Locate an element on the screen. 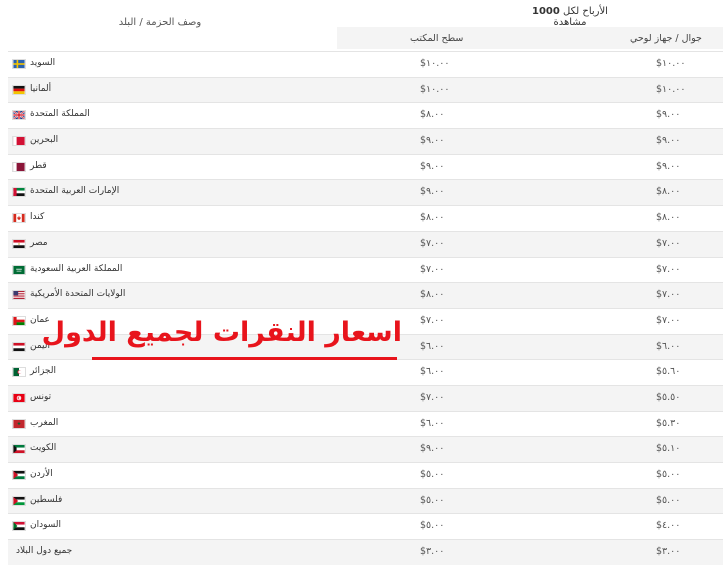  table-row: فلسطين $٥.٠٠ $٥.٠٠ is located at coordinates (365, 500).